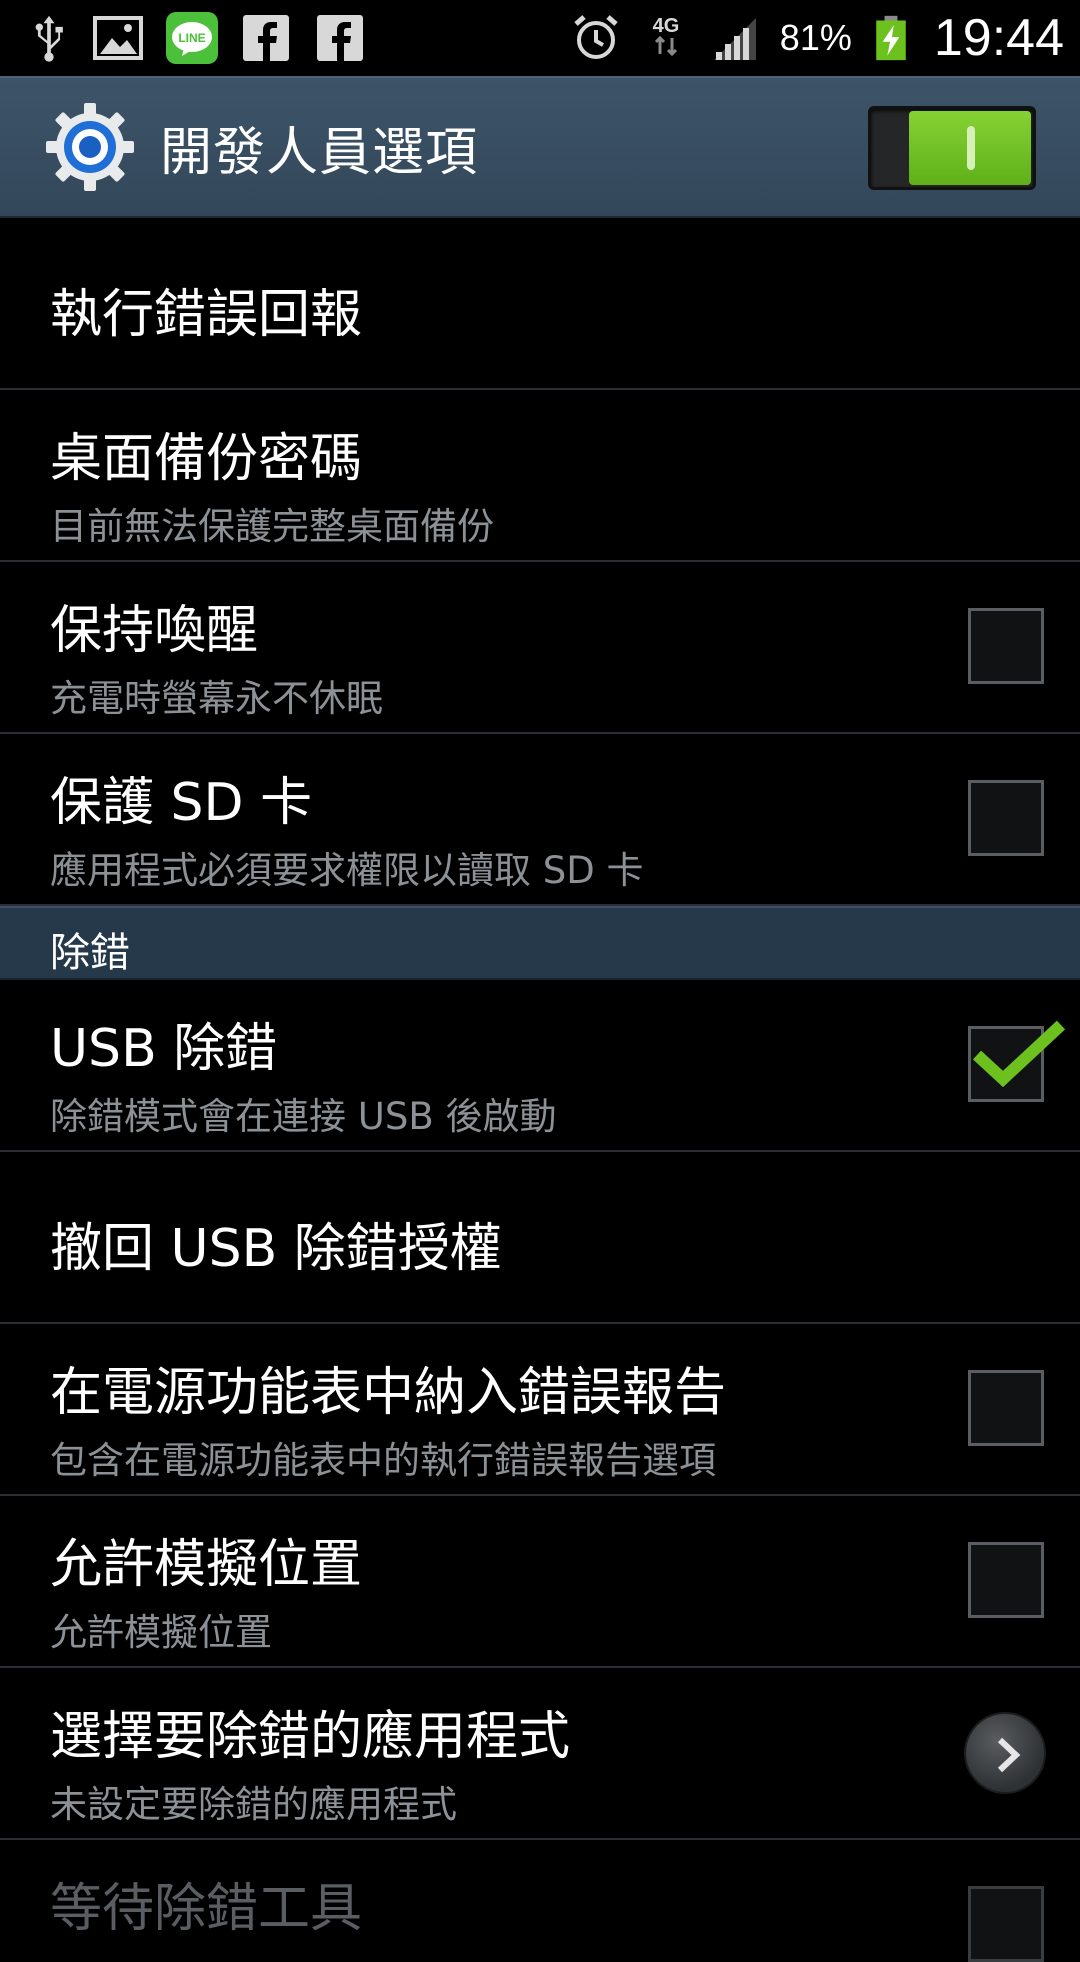  What do you see at coordinates (540, 38) in the screenshot?
I see `status-bar: LINE 4G 81% 19:44` at bounding box center [540, 38].